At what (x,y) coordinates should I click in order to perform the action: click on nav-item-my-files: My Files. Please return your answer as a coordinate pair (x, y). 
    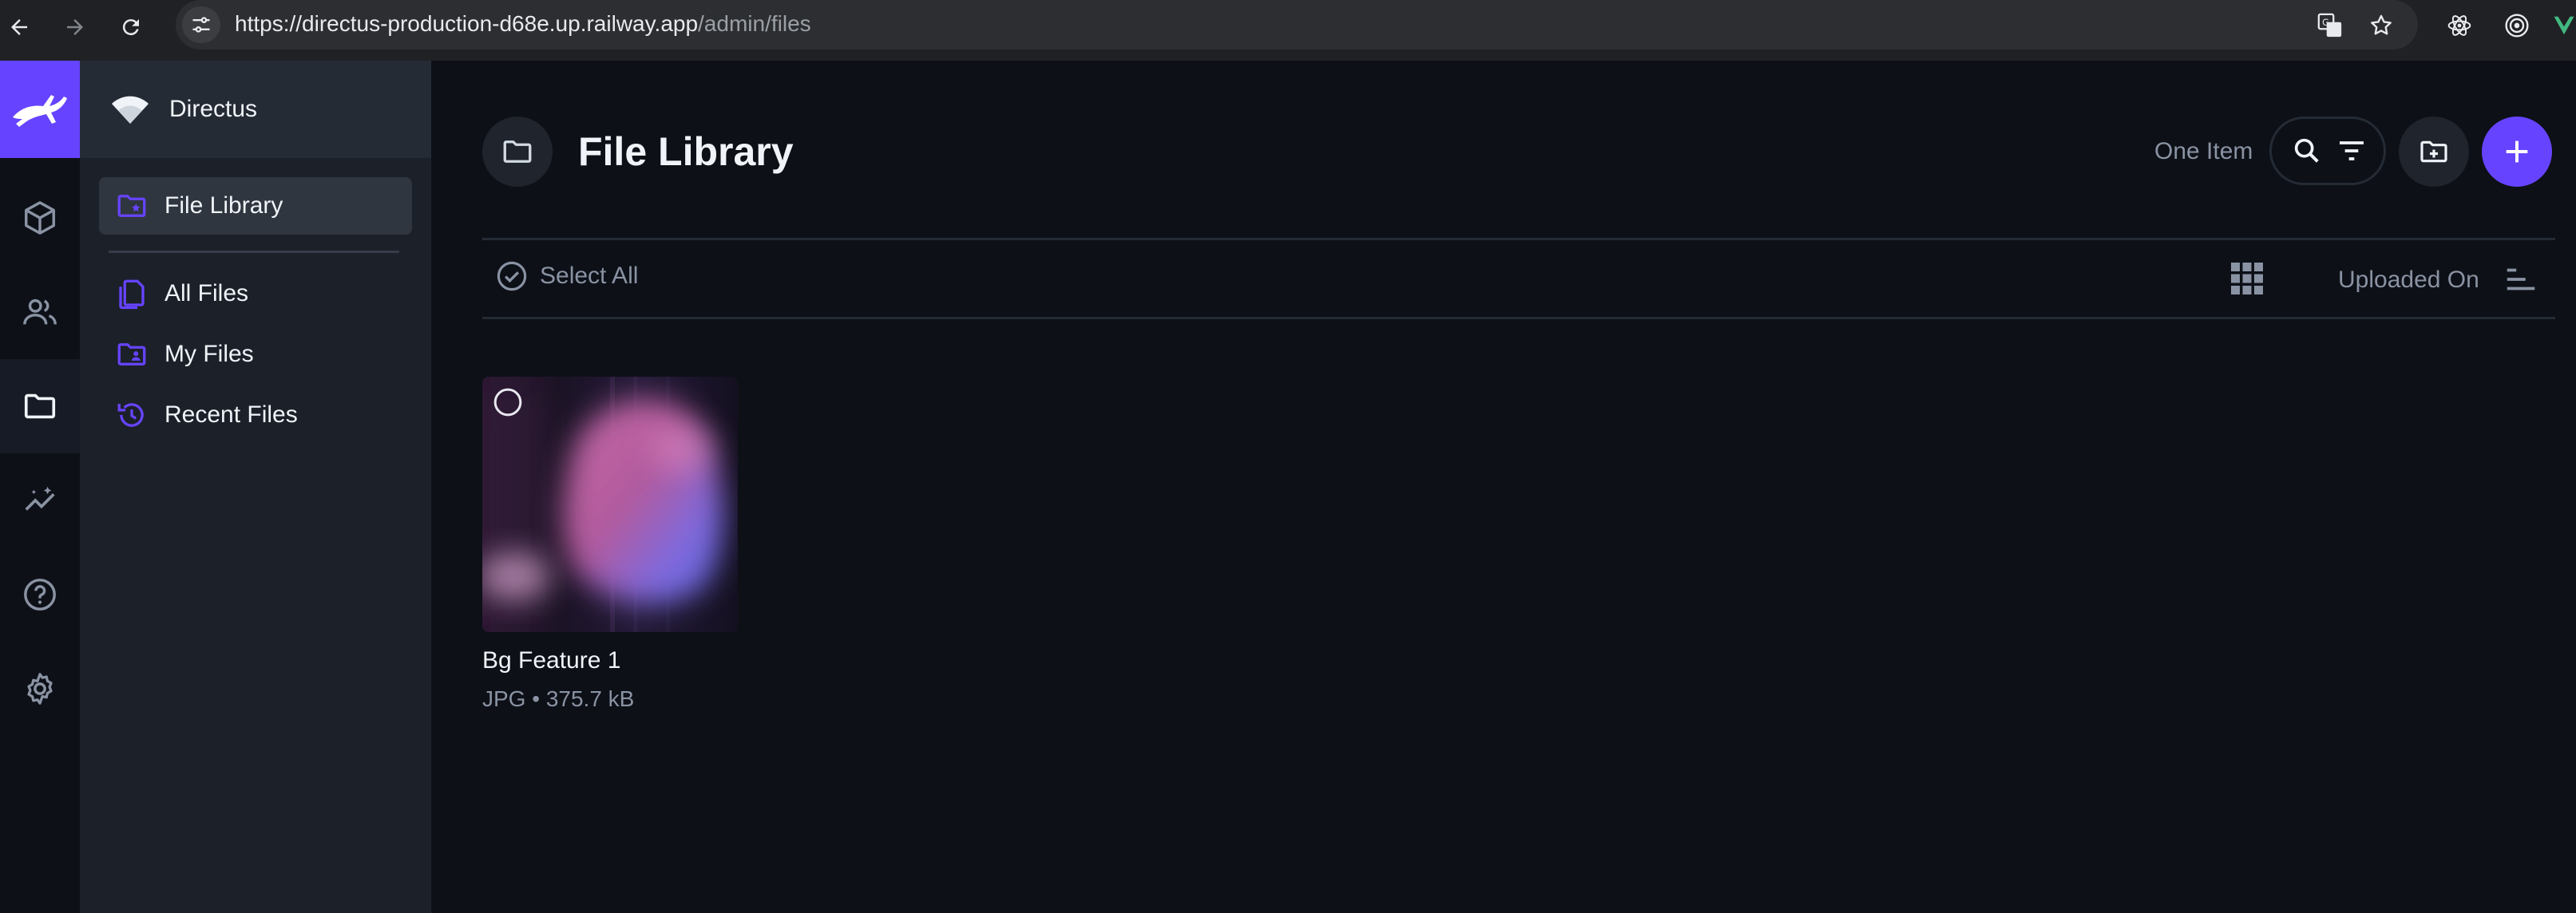
    Looking at the image, I should click on (256, 355).